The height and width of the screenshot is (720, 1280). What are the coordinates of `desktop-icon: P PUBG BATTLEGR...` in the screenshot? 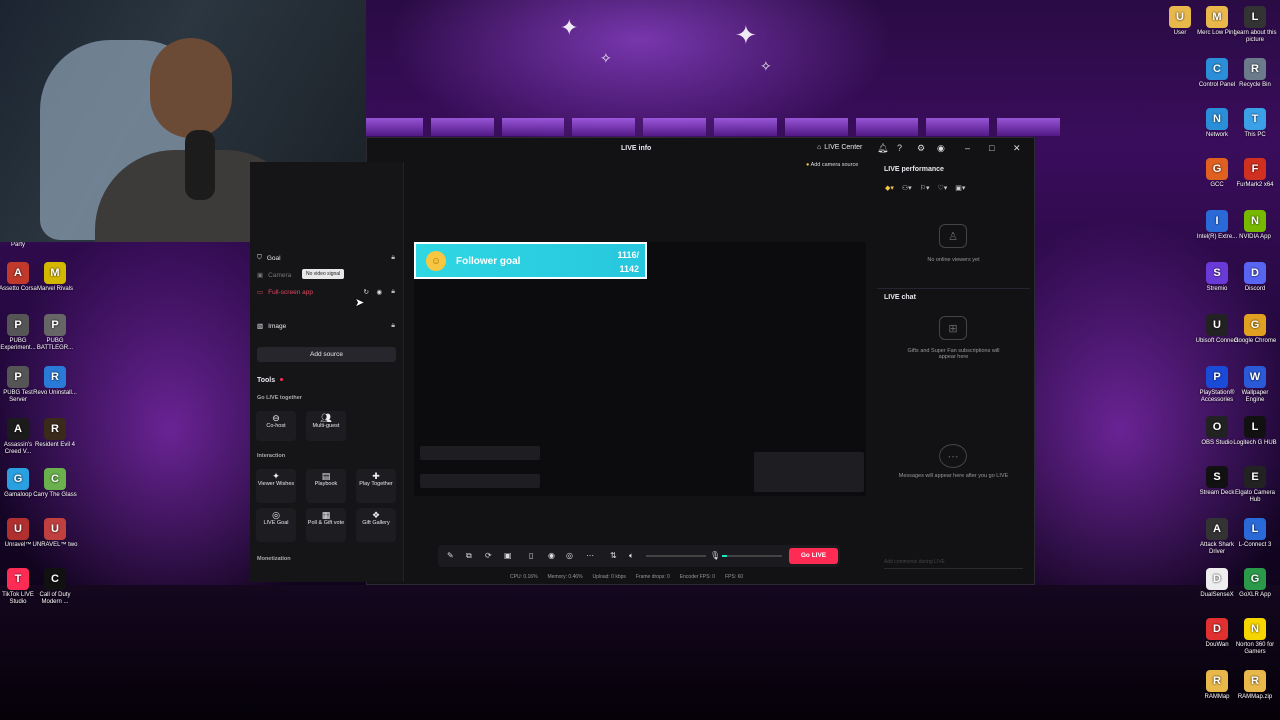 It's located at (55, 333).